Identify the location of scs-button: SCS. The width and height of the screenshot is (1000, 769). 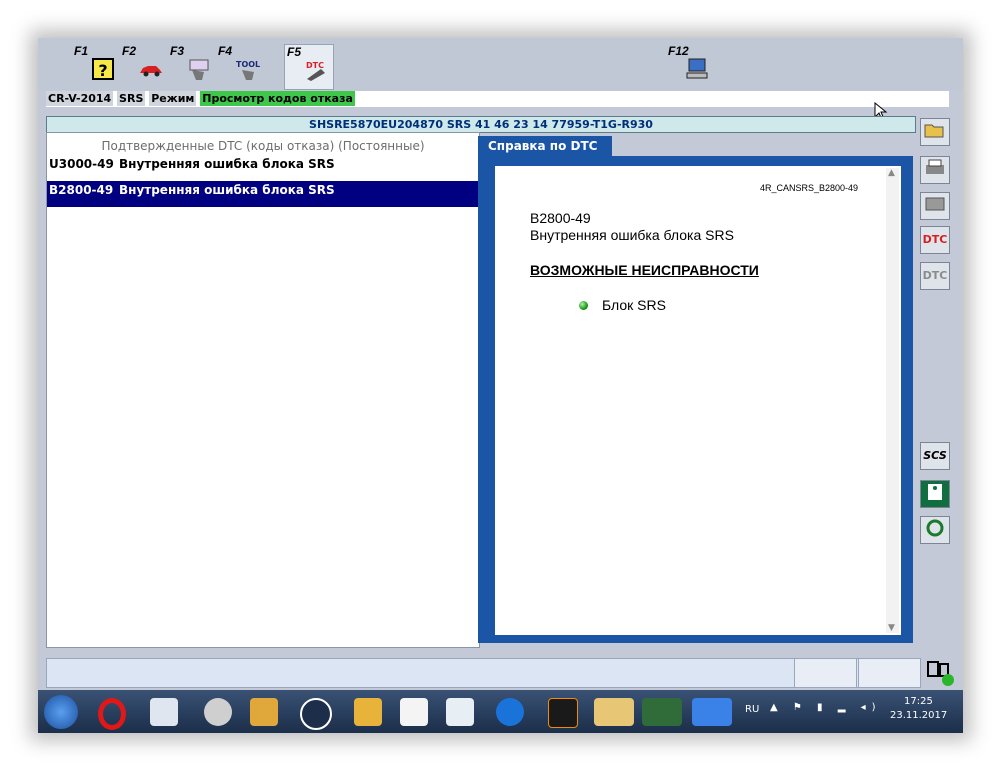
(935, 456).